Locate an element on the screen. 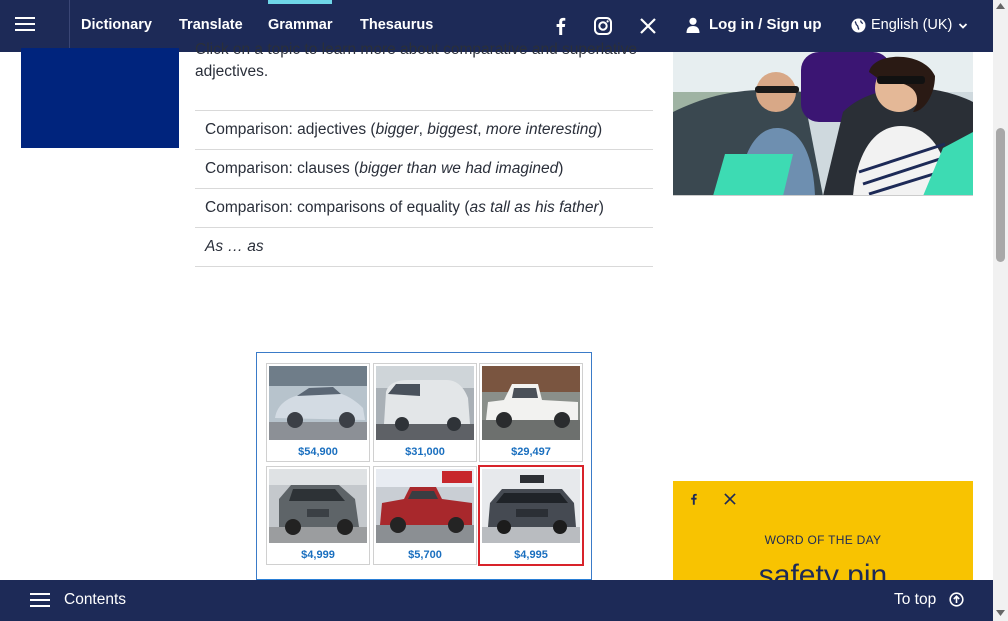  language-selector: English (UK) is located at coordinates (912, 26).